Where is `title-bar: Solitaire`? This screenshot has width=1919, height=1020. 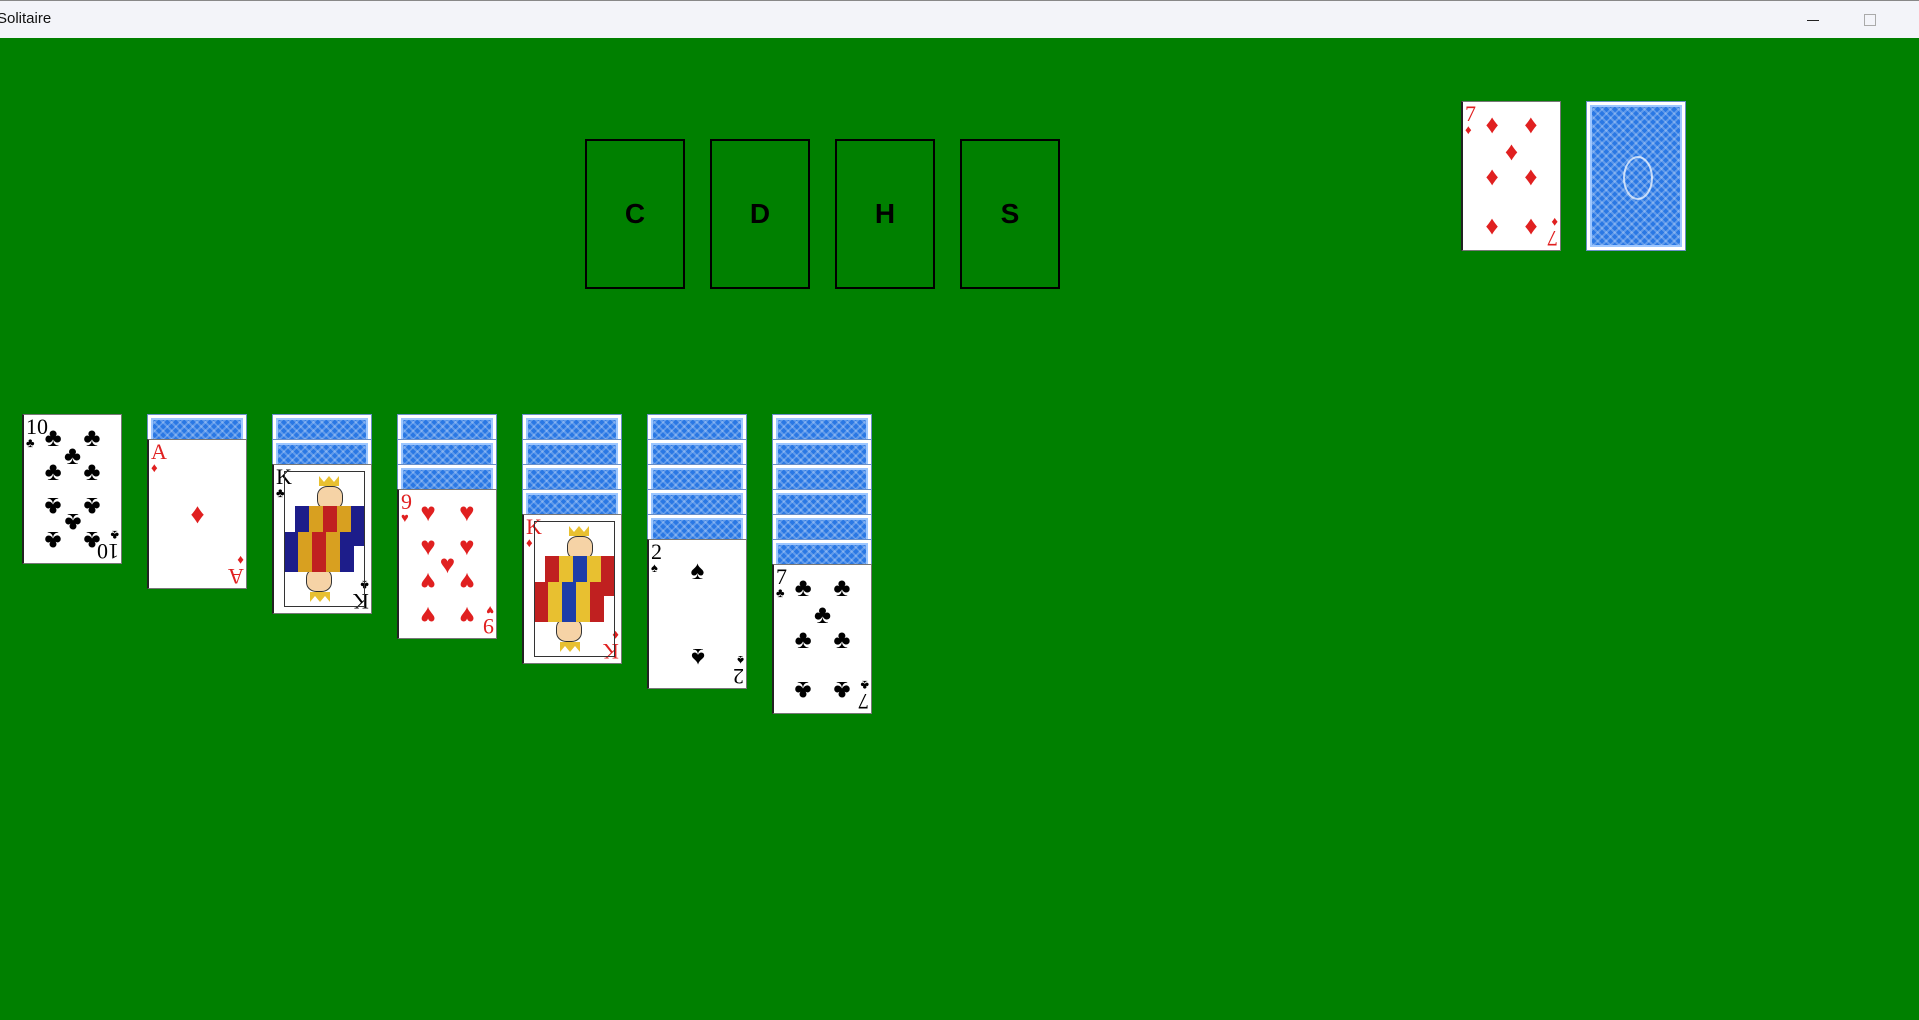 title-bar: Solitaire is located at coordinates (959, 19).